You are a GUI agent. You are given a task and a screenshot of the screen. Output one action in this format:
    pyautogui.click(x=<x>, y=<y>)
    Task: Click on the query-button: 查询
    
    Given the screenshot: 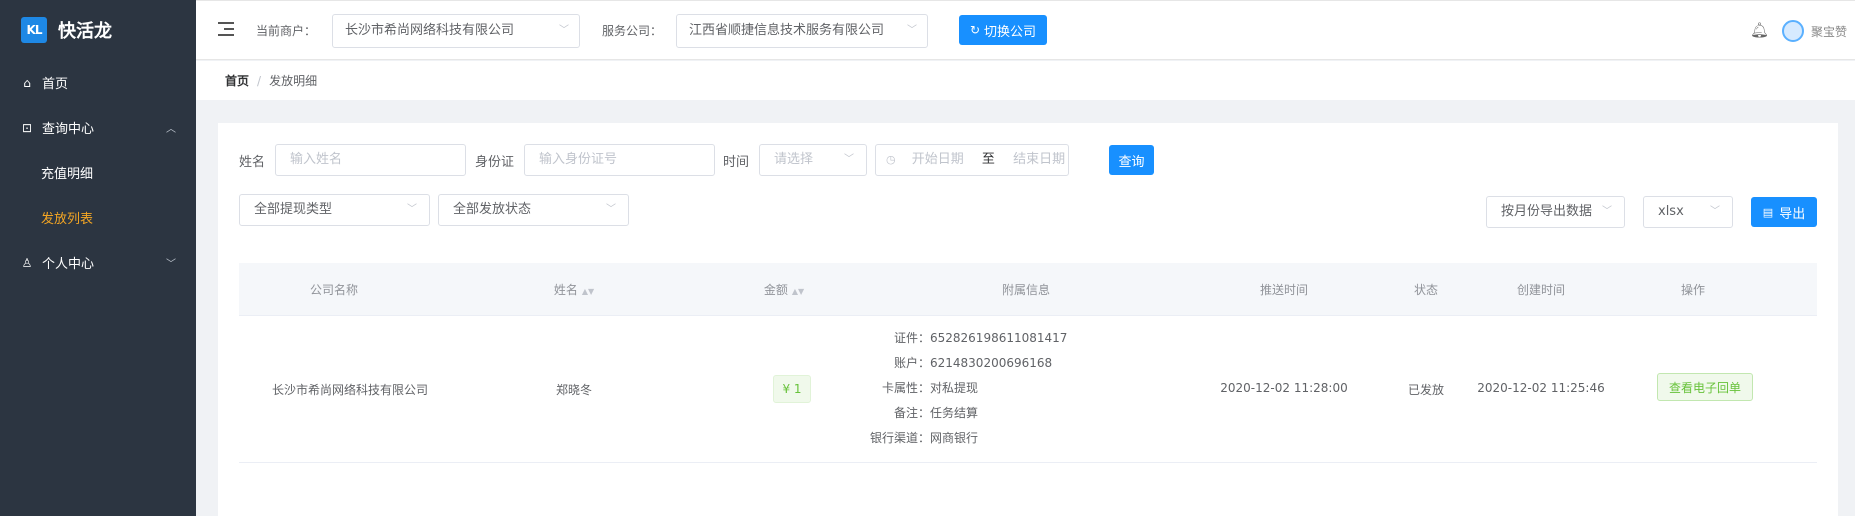 What is the action you would take?
    pyautogui.click(x=1131, y=160)
    